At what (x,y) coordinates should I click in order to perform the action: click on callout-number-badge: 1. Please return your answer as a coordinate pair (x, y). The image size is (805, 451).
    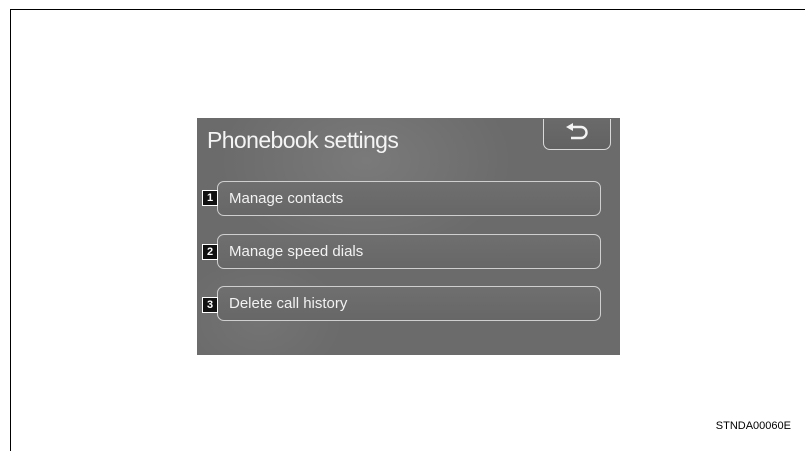
    Looking at the image, I should click on (210, 198).